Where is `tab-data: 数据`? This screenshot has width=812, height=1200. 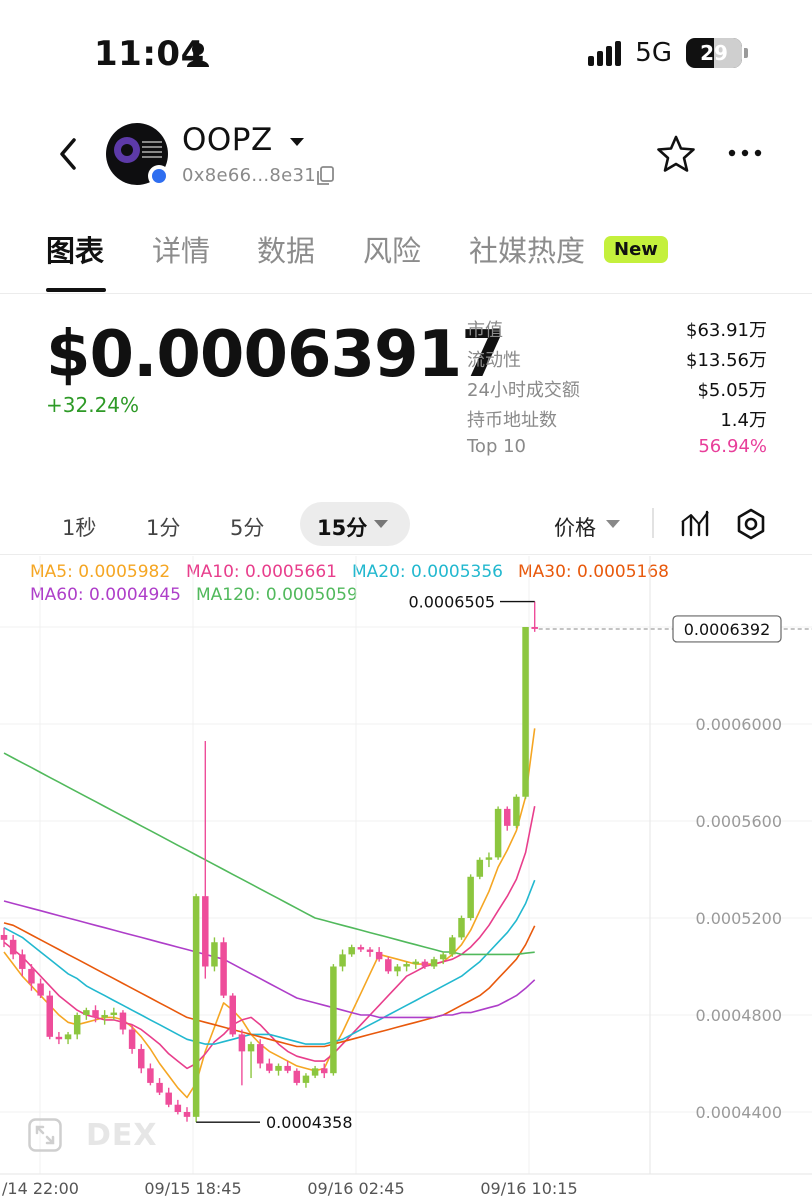
tab-data: 数据 is located at coordinates (286, 249).